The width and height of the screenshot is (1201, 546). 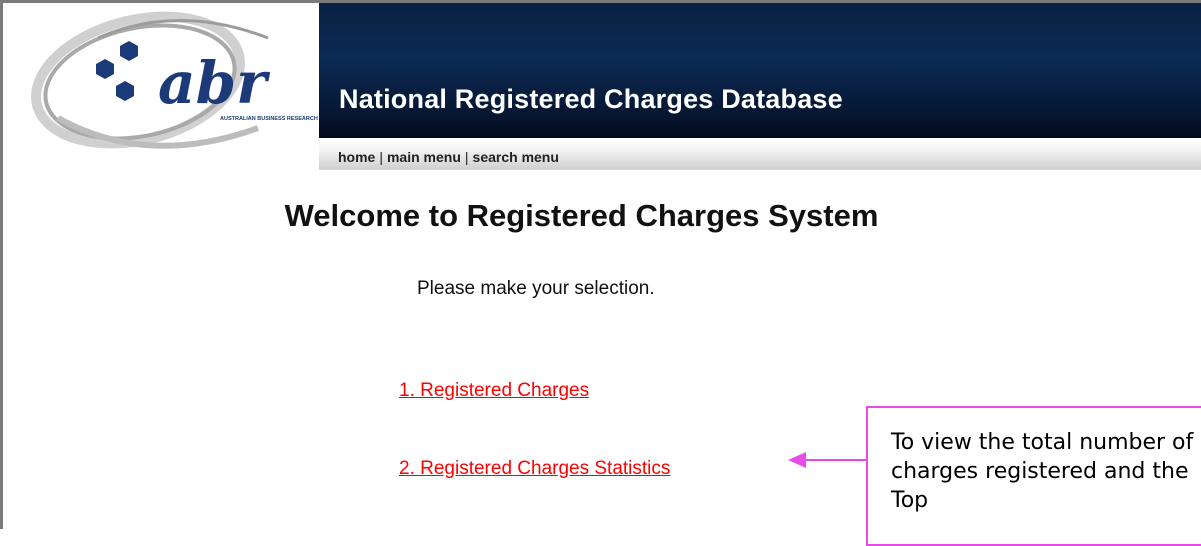 What do you see at coordinates (536, 288) in the screenshot?
I see `selection-prompt: Please make your selection.` at bounding box center [536, 288].